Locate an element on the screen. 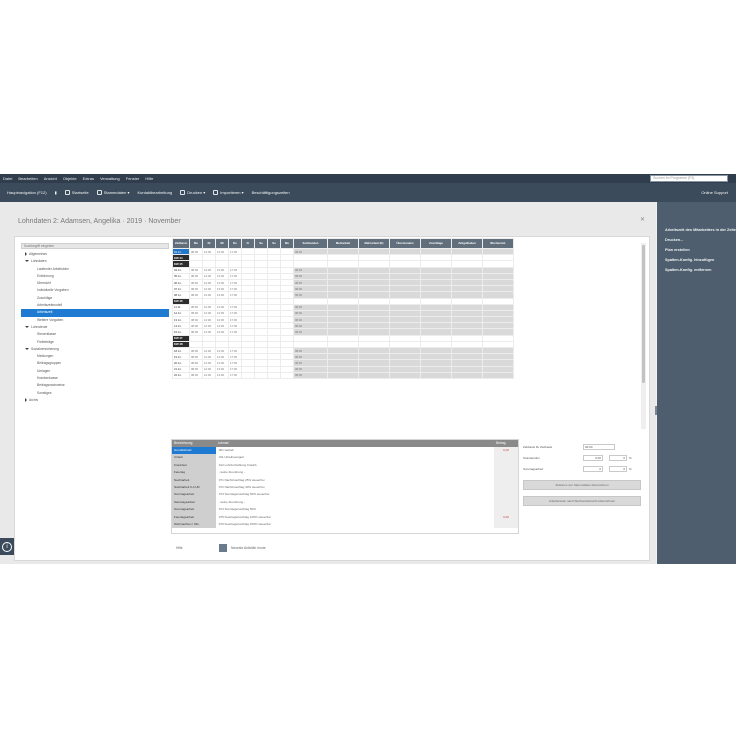 This screenshot has width=736, height=736. action-link: Plan erstellen is located at coordinates (700, 250).